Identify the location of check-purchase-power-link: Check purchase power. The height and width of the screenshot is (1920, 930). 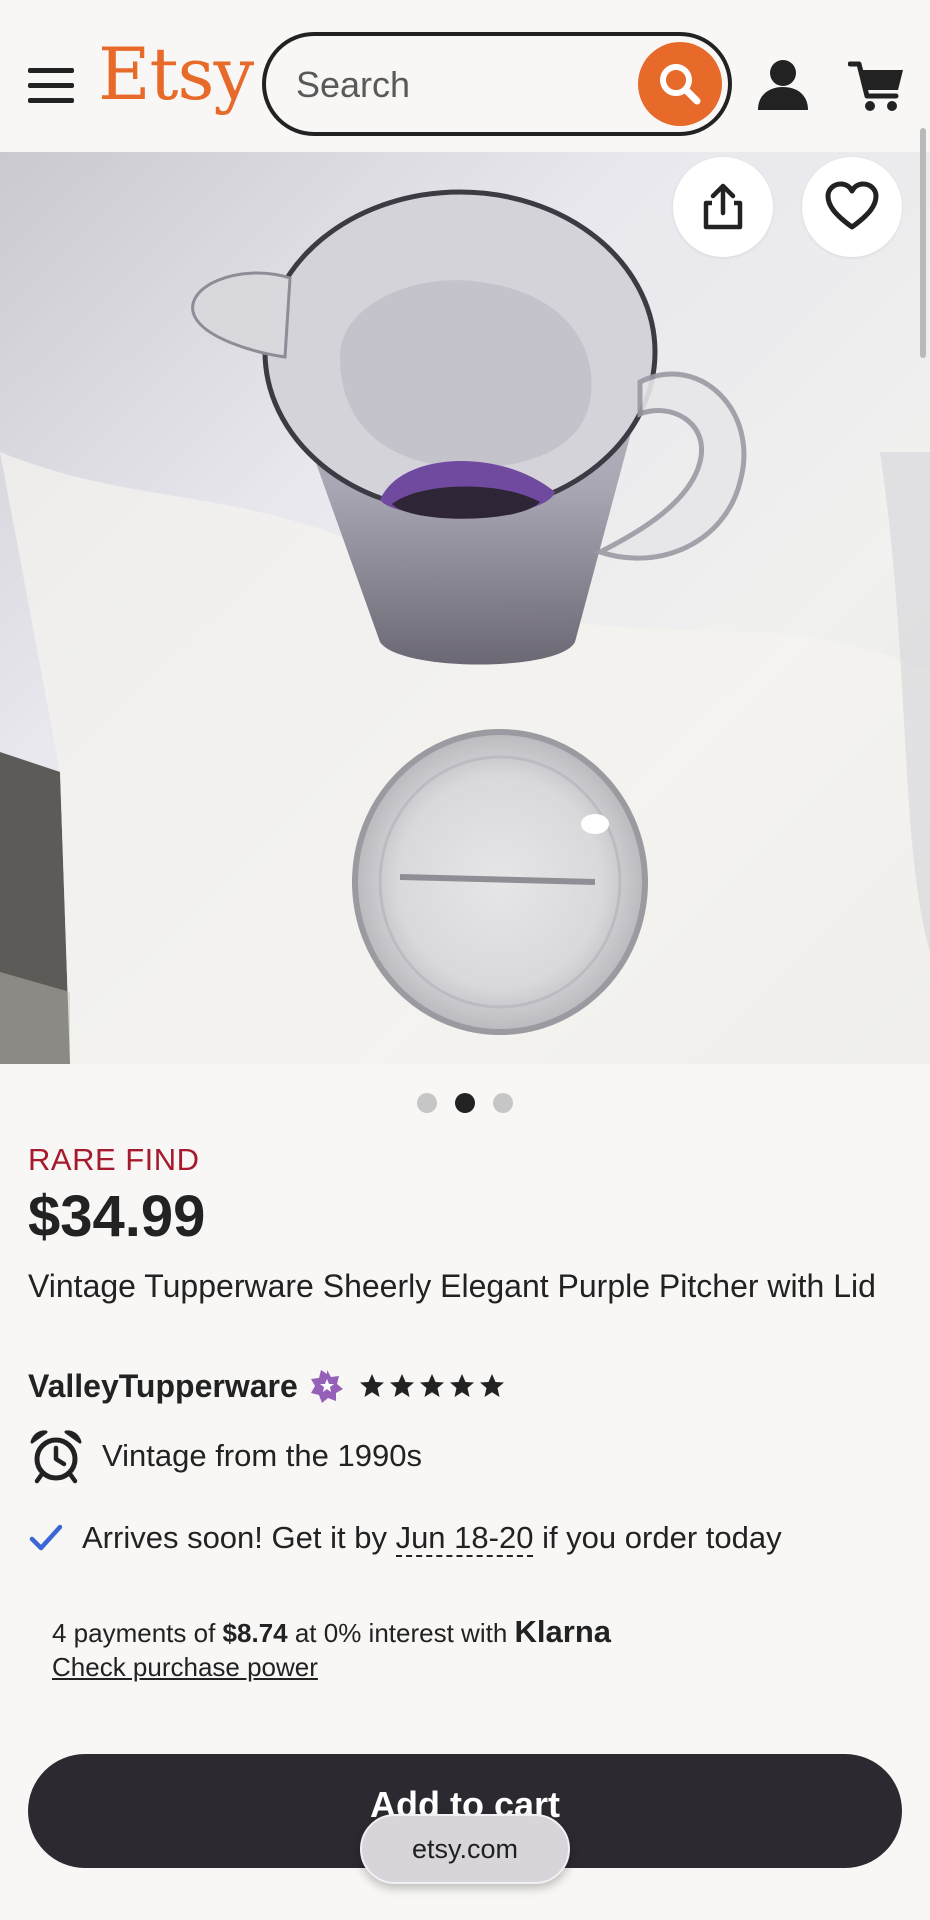
(185, 1667).